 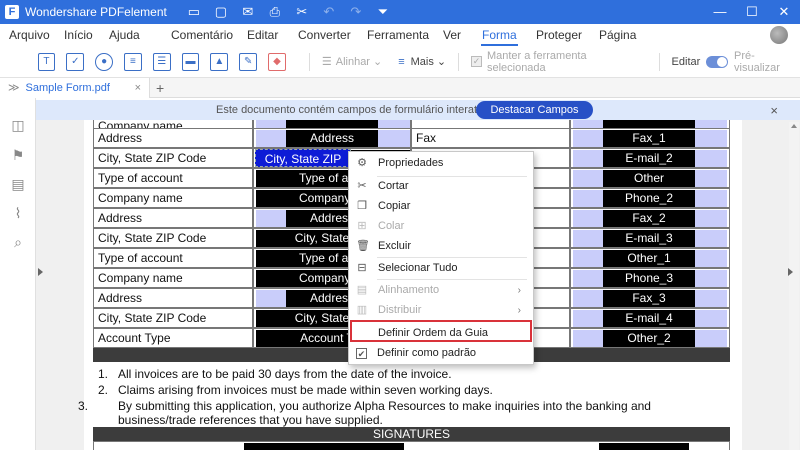 What do you see at coordinates (441, 186) in the screenshot?
I see `menu-item-cortar: ✂ Cortar` at bounding box center [441, 186].